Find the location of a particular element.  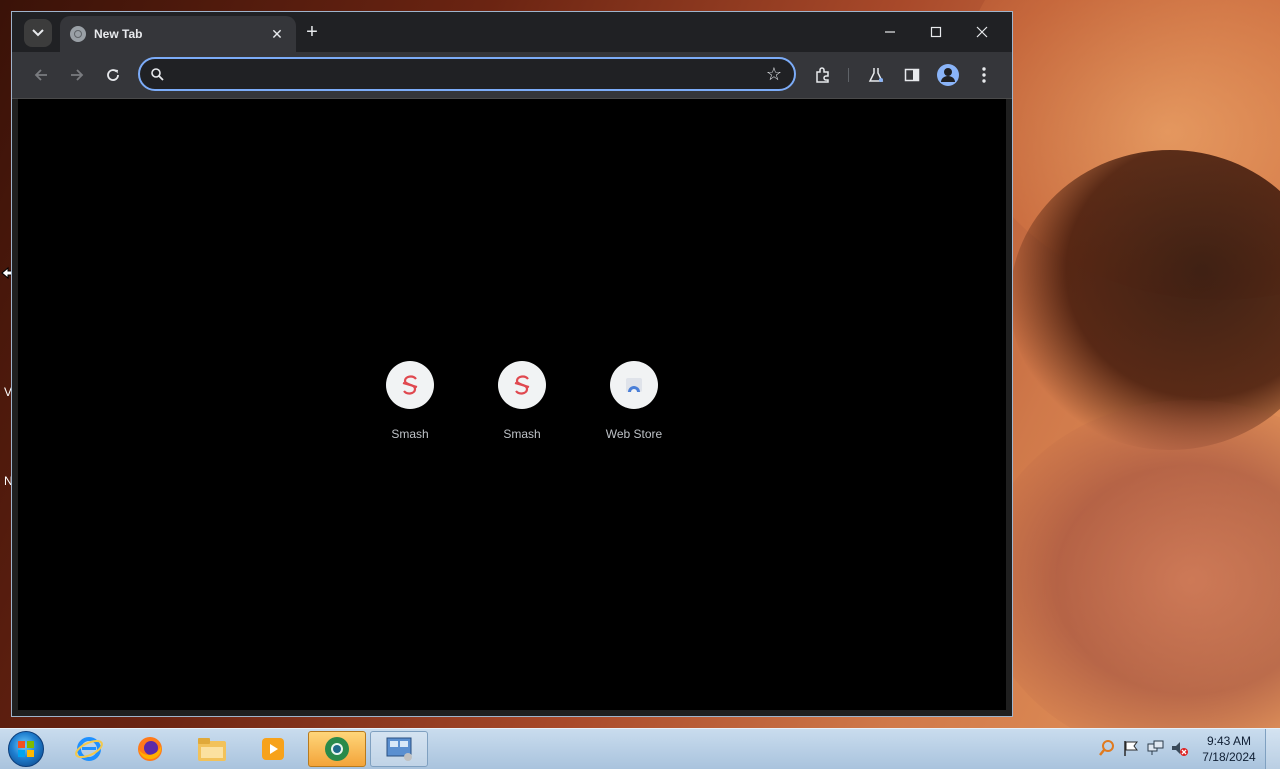

side-panel-icon is located at coordinates (912, 75).